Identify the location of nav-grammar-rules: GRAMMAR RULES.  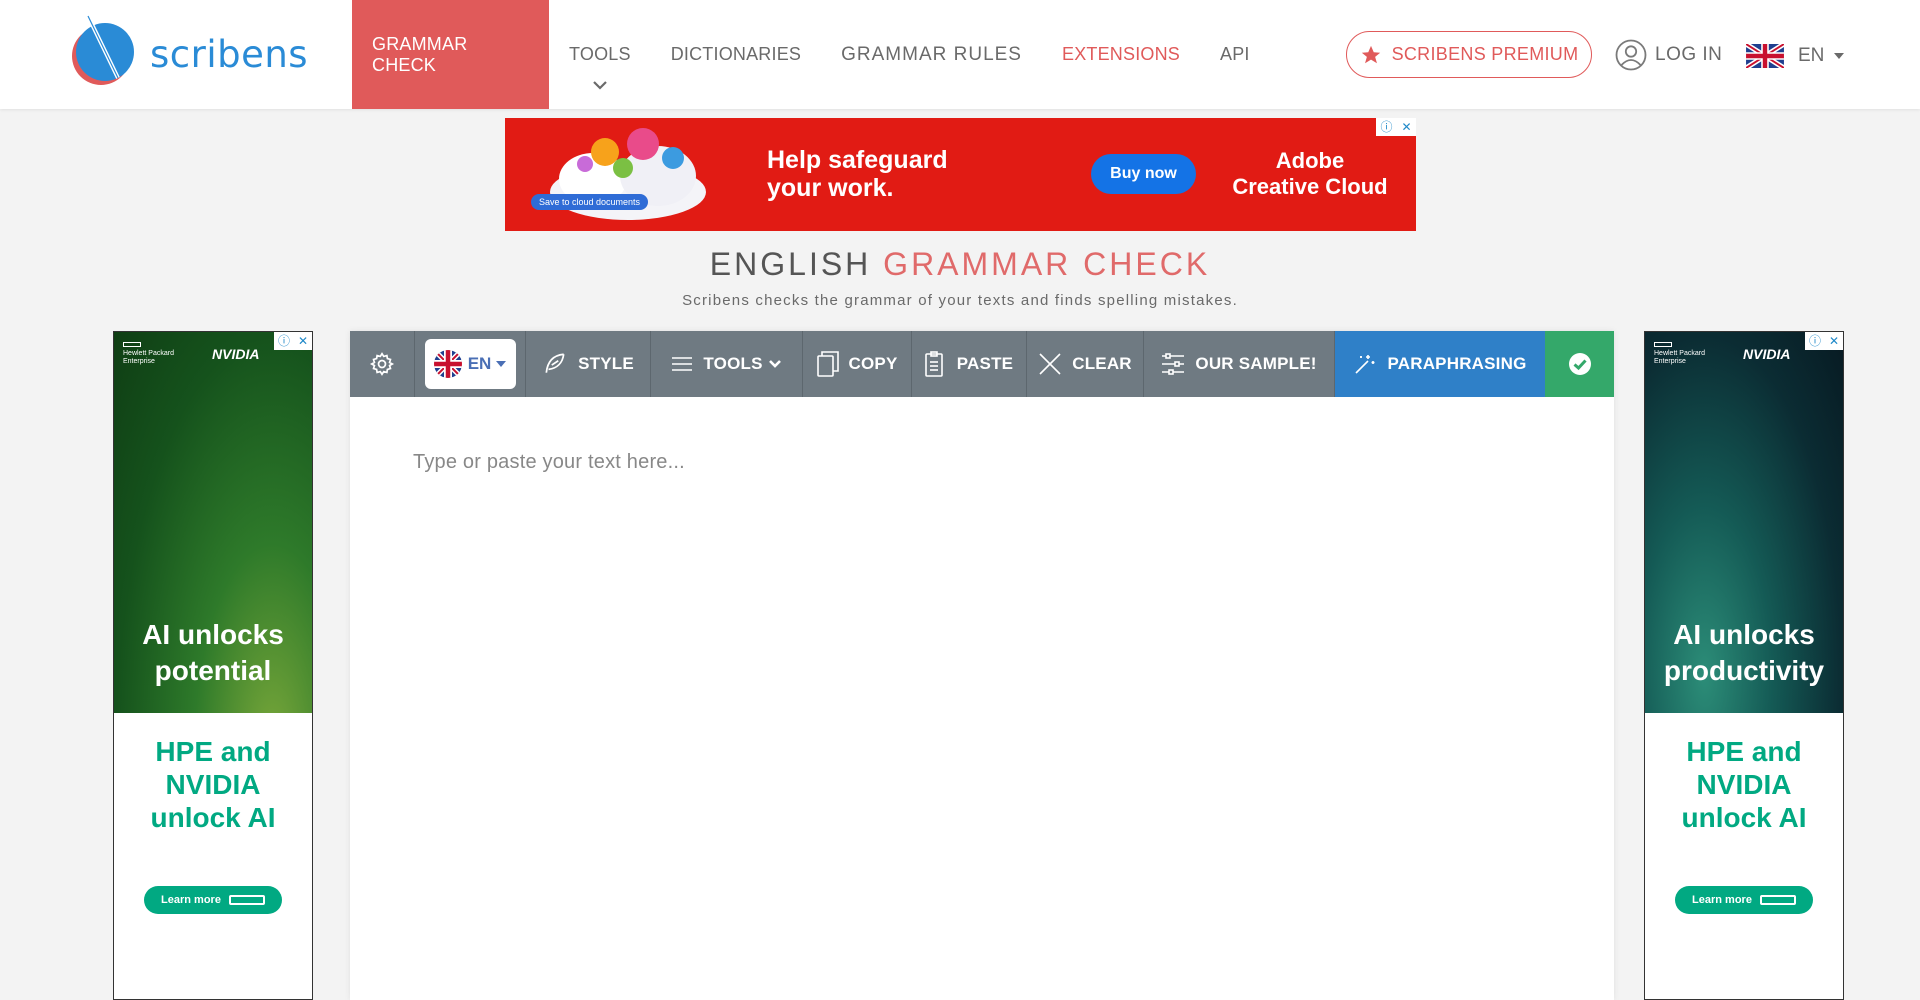
(931, 54).